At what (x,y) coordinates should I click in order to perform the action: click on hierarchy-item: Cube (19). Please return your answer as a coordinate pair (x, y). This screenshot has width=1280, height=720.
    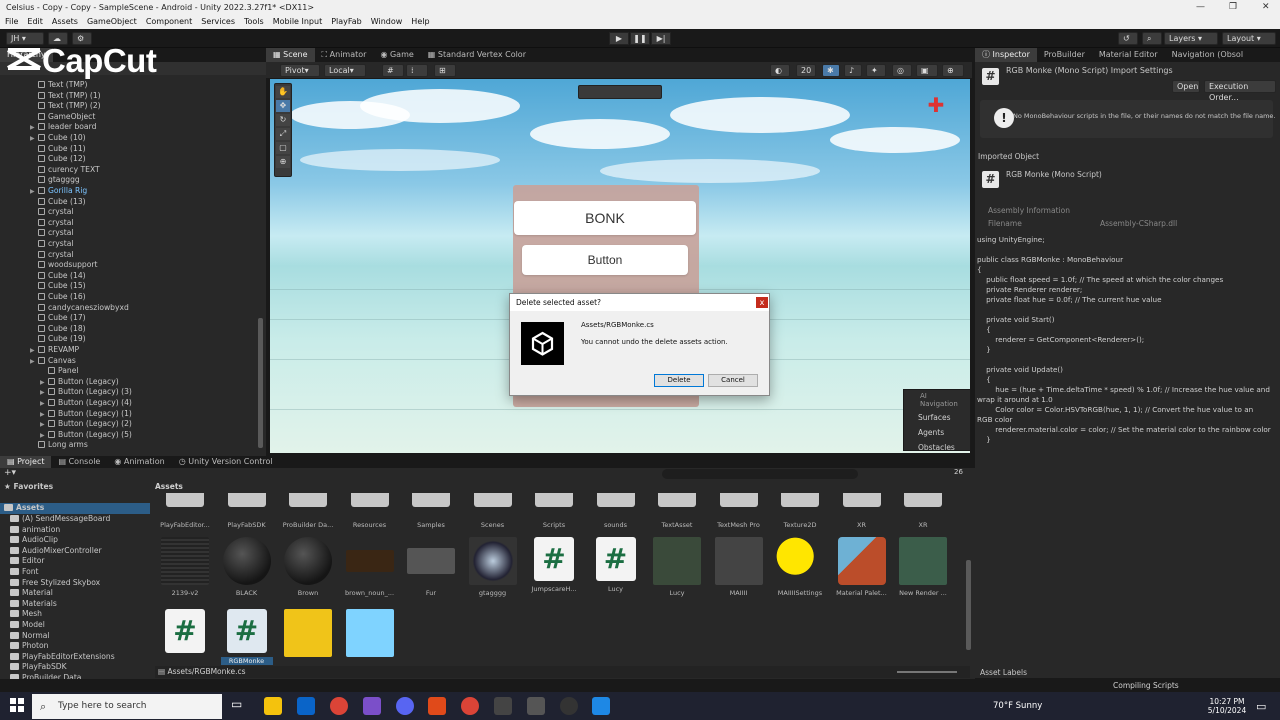
    Looking at the image, I should click on (58, 339).